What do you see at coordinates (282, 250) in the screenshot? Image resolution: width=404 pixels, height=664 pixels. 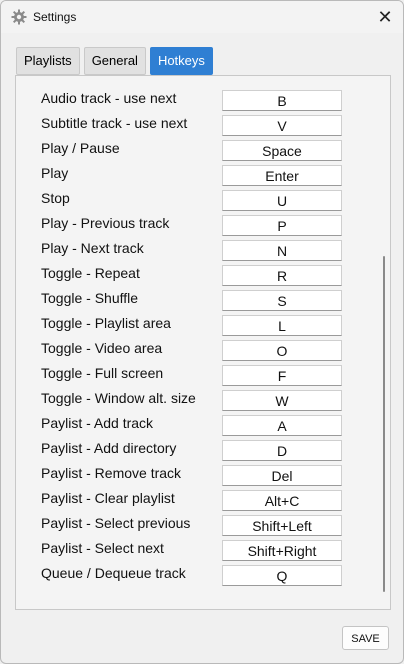 I see `hotkey-key-field: N` at bounding box center [282, 250].